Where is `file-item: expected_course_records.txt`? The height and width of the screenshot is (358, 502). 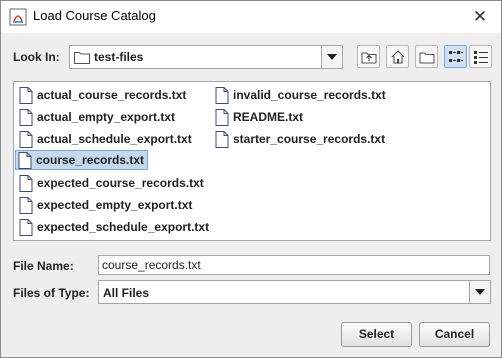 file-item: expected_course_records.txt is located at coordinates (112, 183).